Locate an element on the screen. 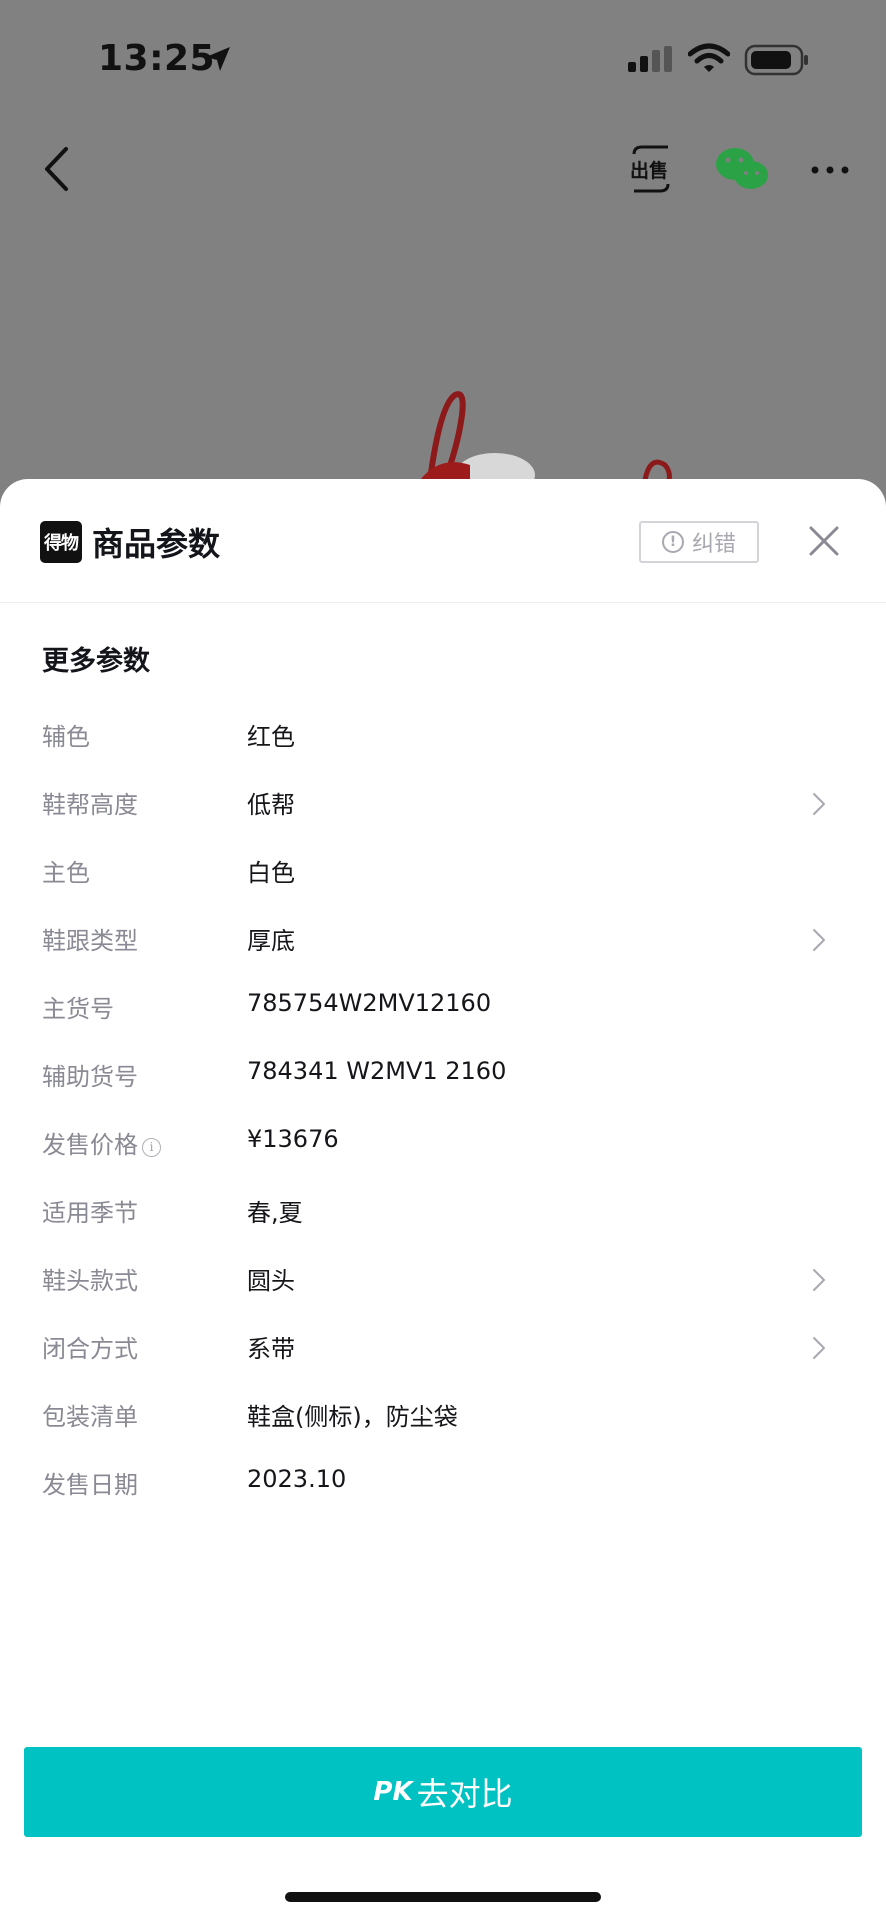  param-label: 发售日期 is located at coordinates (90, 1482).